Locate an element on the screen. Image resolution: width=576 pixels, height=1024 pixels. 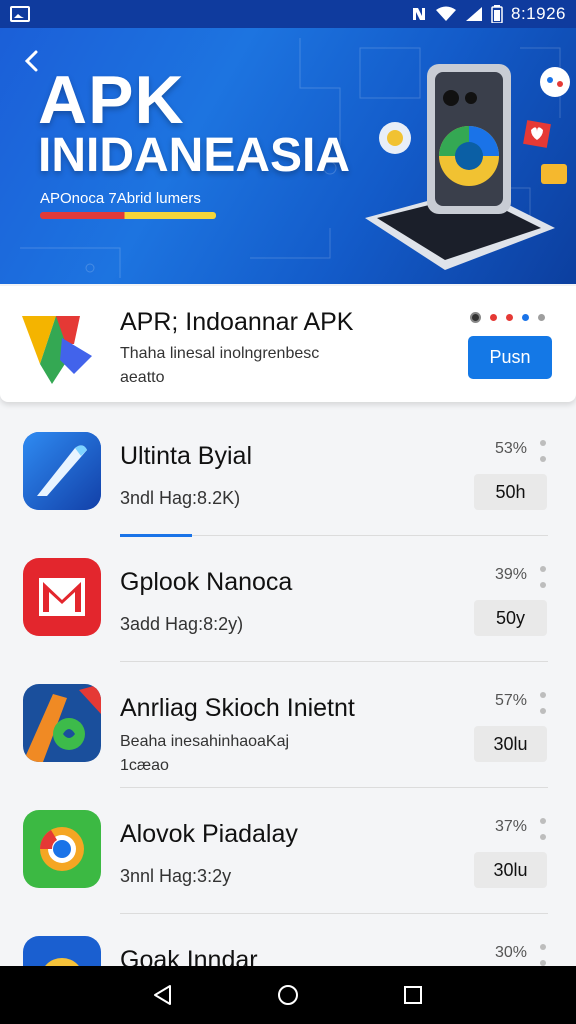
wifi-icon is located at coordinates (446, 13).